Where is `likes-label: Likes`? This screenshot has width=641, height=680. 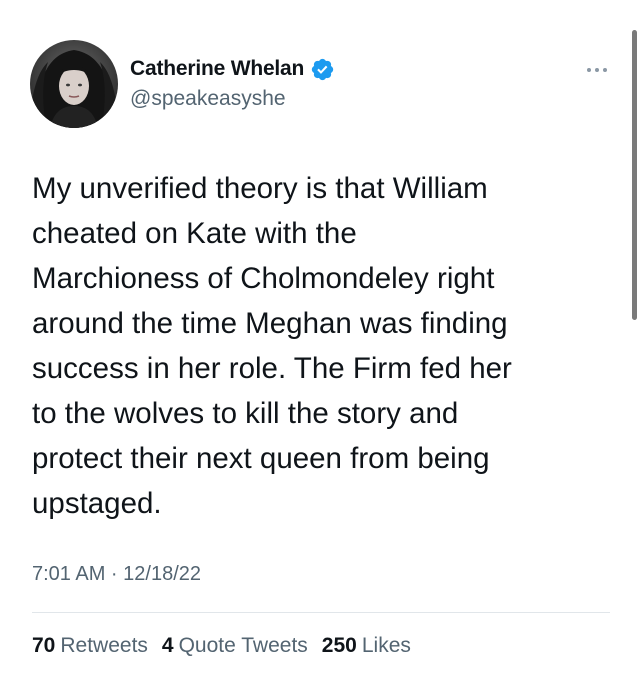 likes-label: Likes is located at coordinates (386, 645).